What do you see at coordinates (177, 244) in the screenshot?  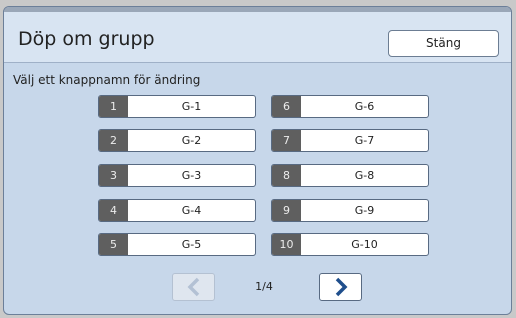 I see `group-button-5: 5 G-5` at bounding box center [177, 244].